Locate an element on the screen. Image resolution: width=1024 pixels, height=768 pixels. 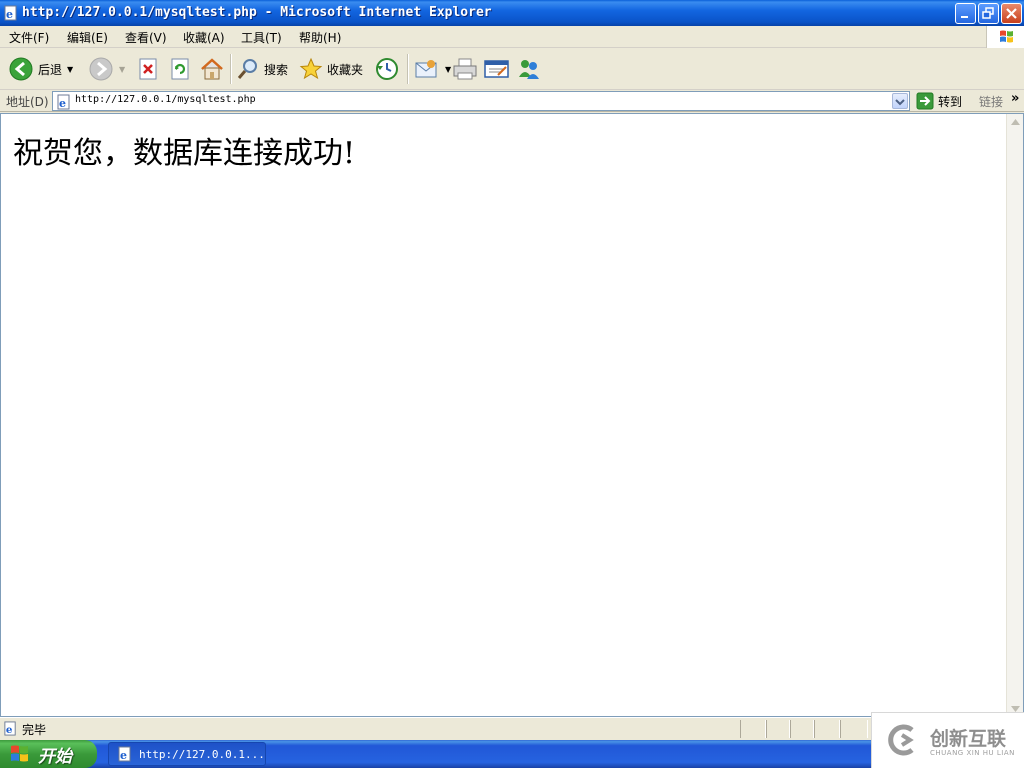
menu-tools: 工具(T) is located at coordinates (261, 37).